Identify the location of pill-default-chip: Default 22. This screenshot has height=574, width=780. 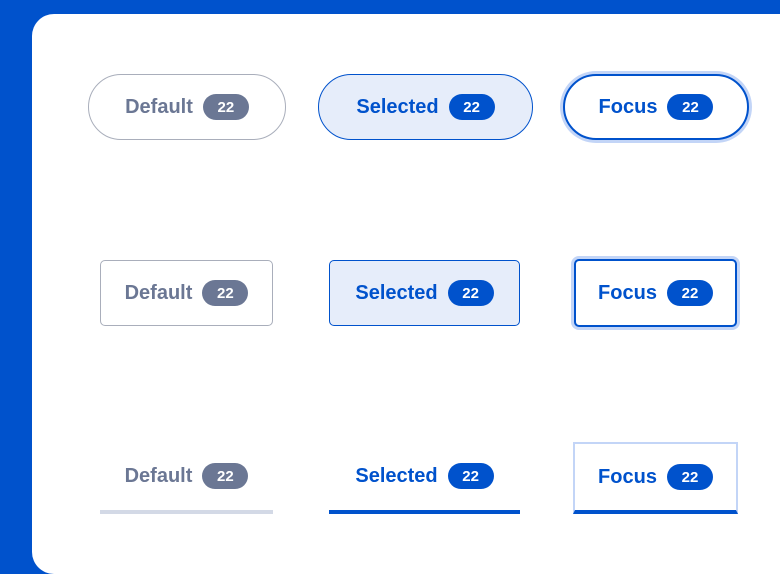
(187, 107).